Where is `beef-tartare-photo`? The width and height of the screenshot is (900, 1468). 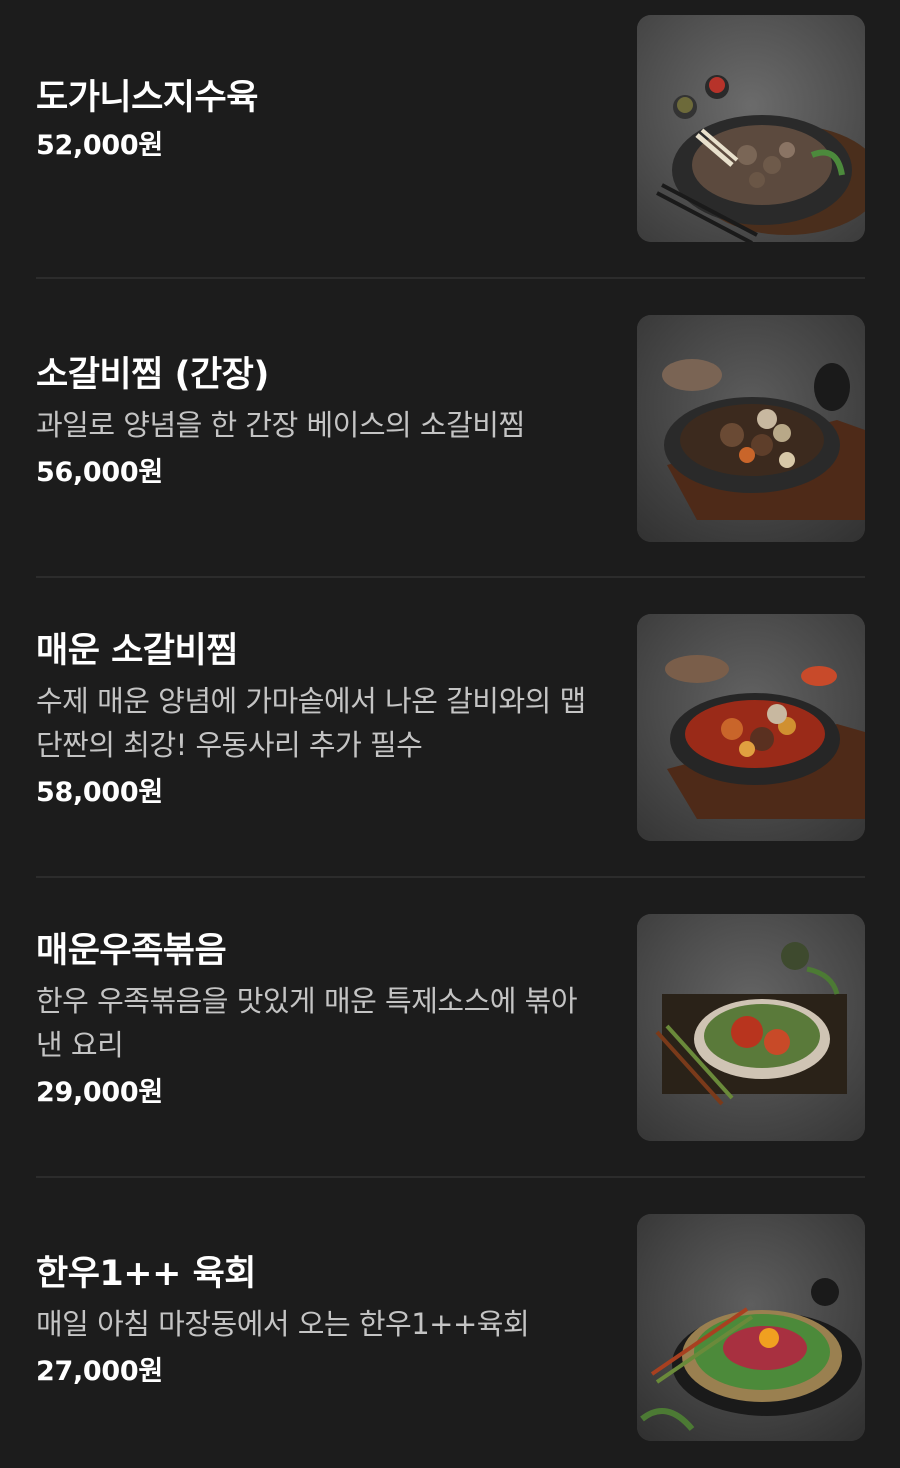
beef-tartare-photo is located at coordinates (751, 1327).